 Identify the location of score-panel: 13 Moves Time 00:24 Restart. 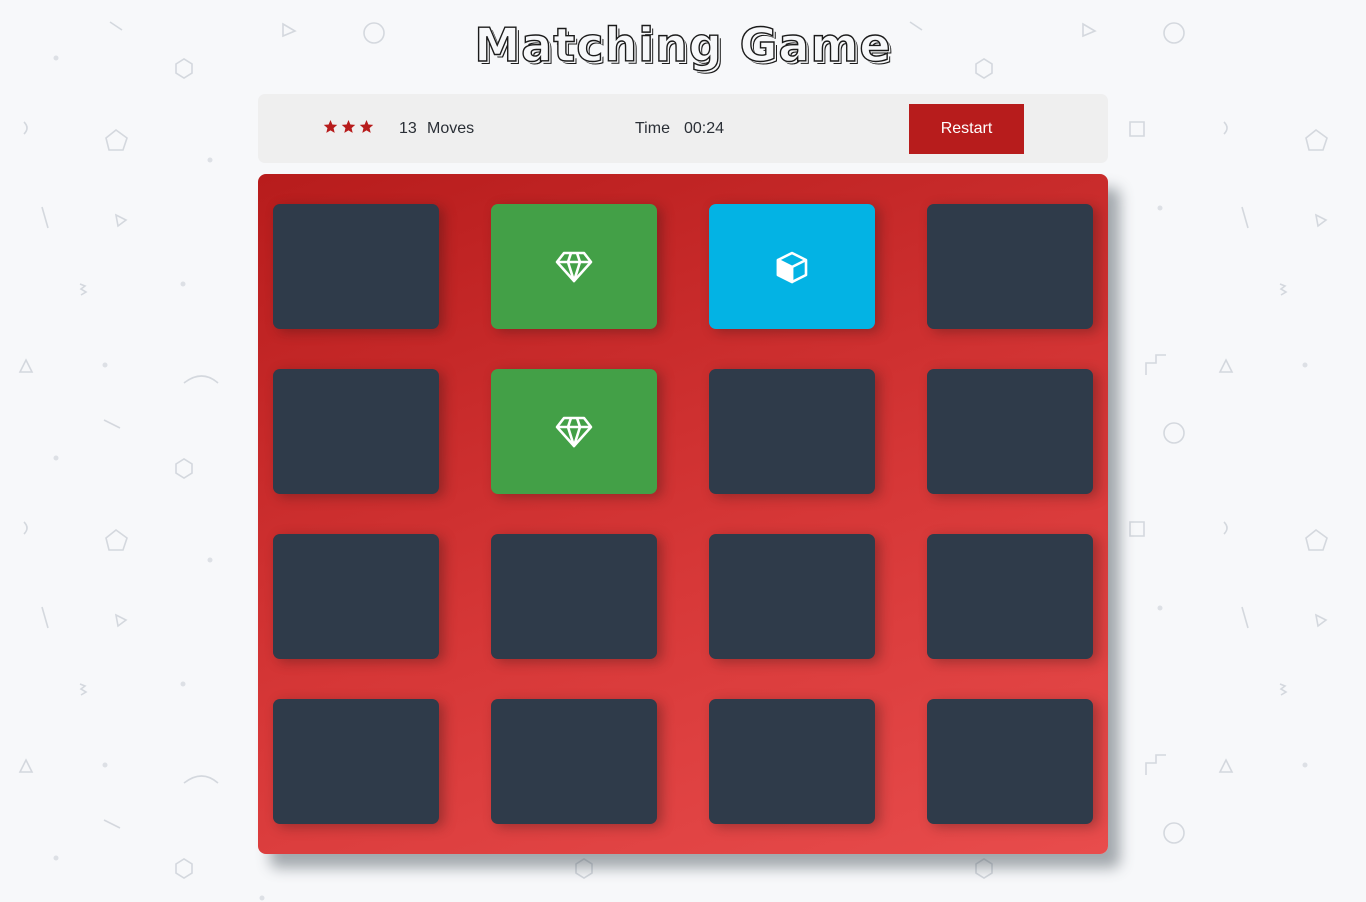
(683, 128).